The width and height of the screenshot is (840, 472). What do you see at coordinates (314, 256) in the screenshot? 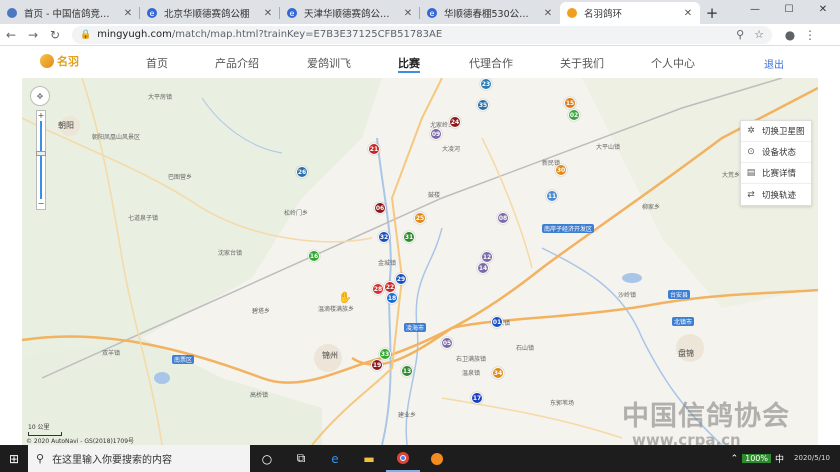
I see `pigeon-marker: 16` at bounding box center [314, 256].